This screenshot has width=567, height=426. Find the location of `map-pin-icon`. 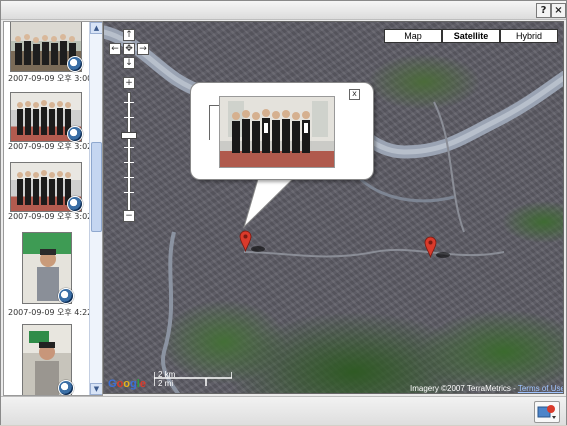

map-pin-icon is located at coordinates (546, 412).